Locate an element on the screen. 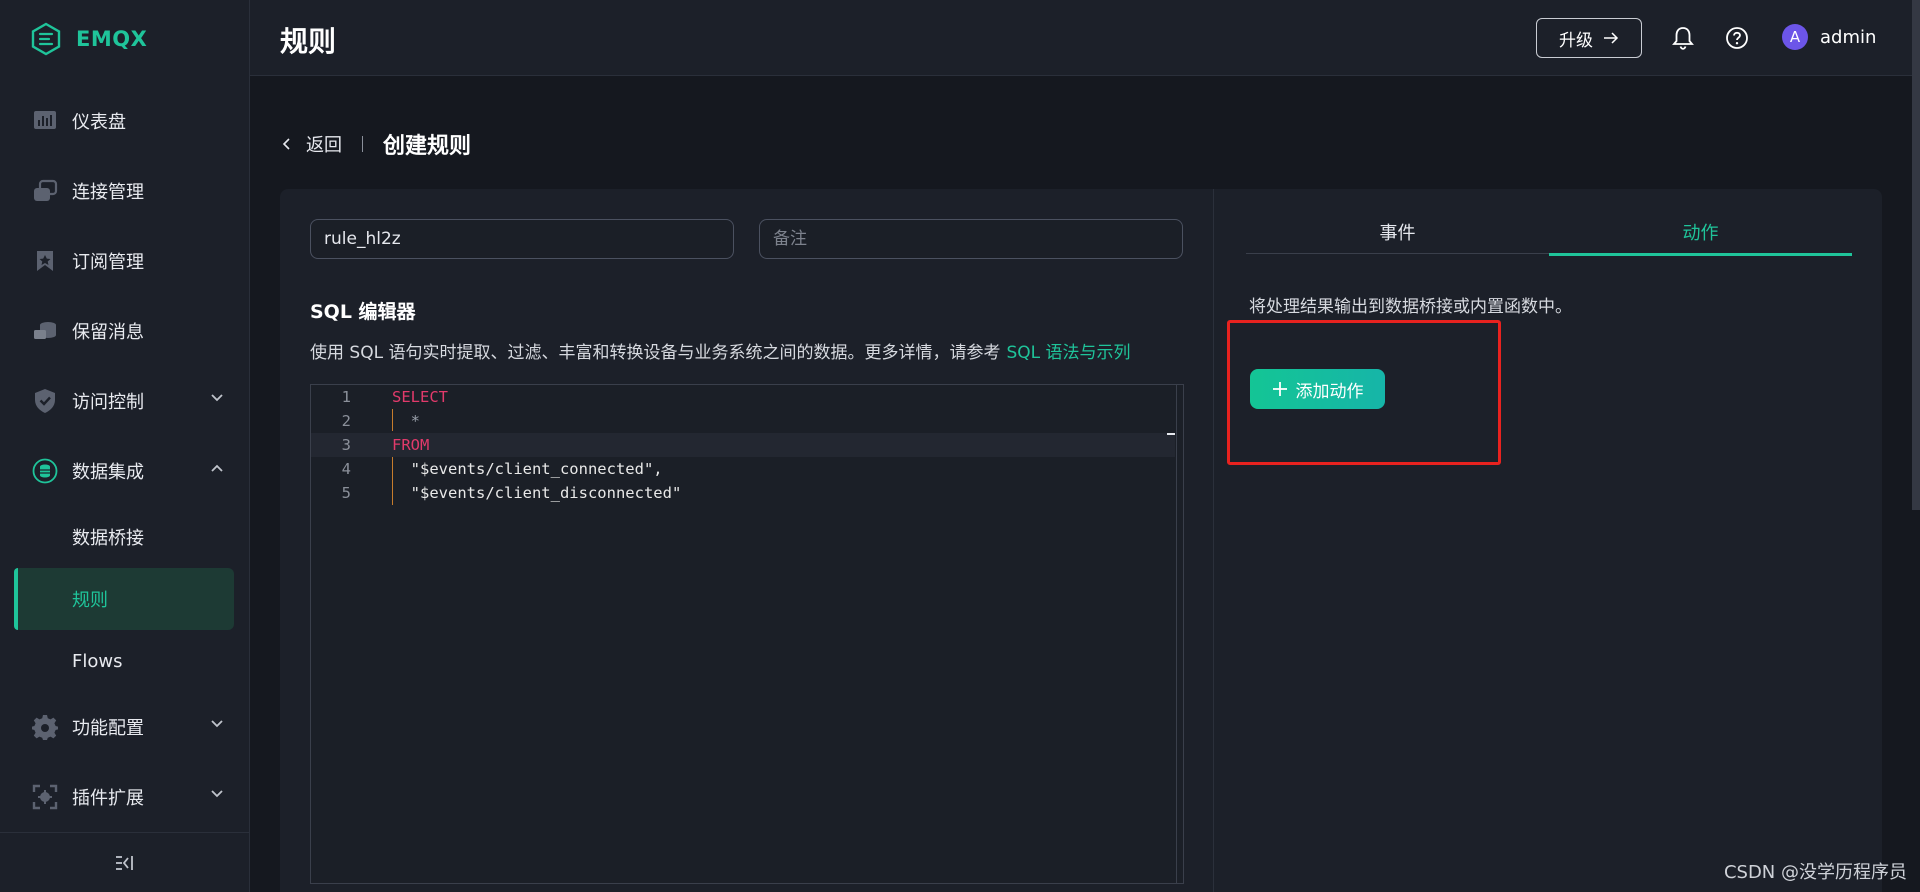  sidebar-item-configuration: 功能配置 is located at coordinates (125, 727).